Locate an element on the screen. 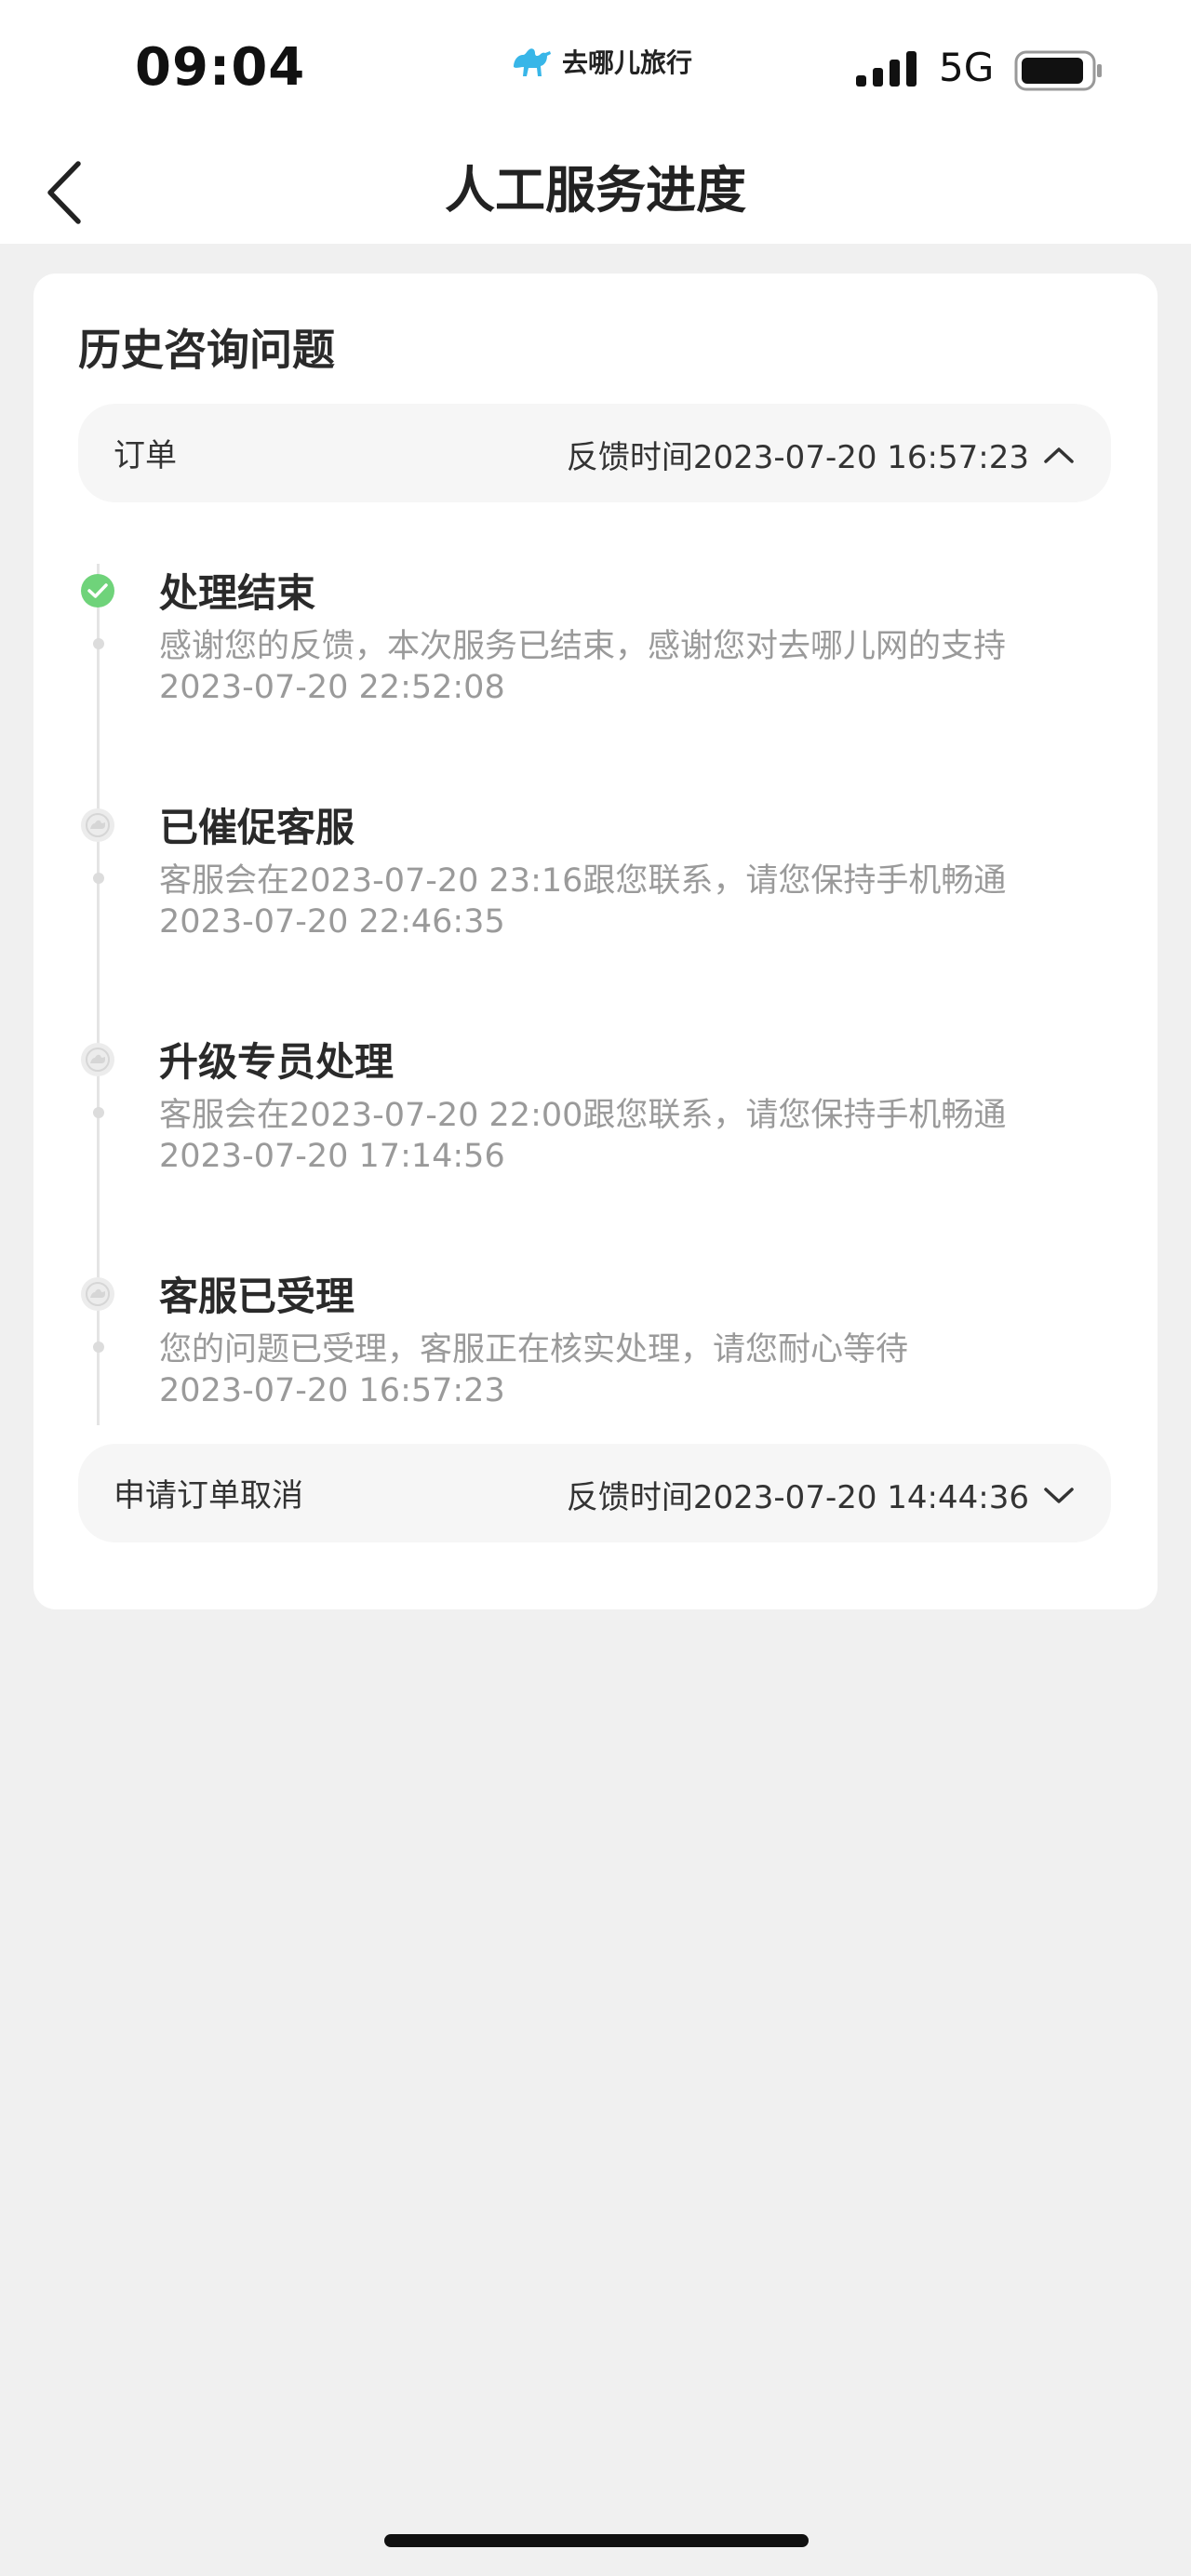 Image resolution: width=1191 pixels, height=2576 pixels. home-indicator is located at coordinates (596, 2540).